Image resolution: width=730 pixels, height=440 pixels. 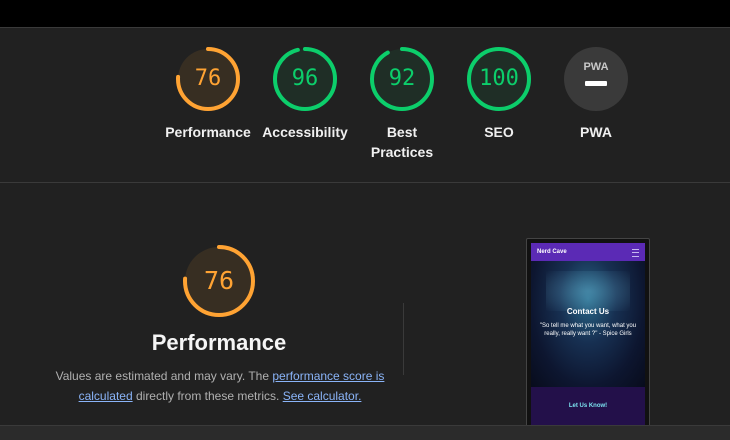 I want to click on performance-gauge: 76, so click(x=219, y=281).